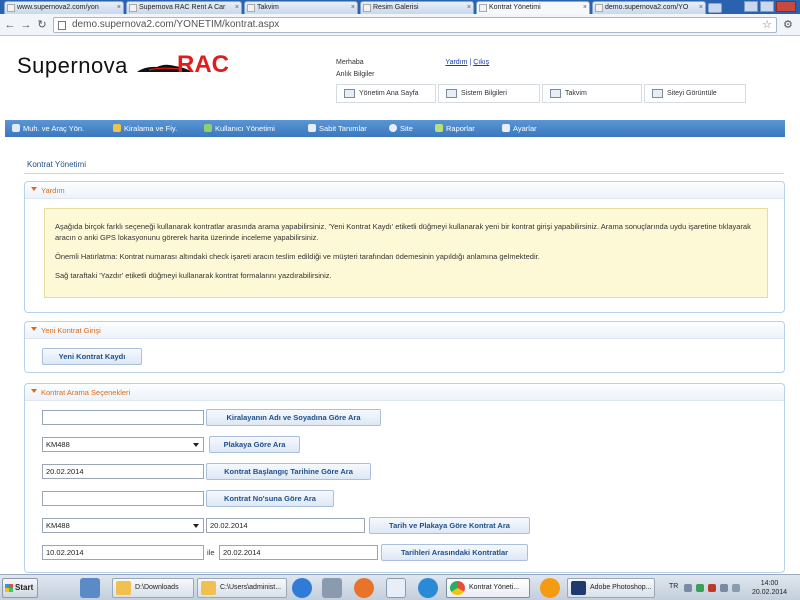 This screenshot has height=600, width=800. I want to click on start-button: Start, so click(20, 588).